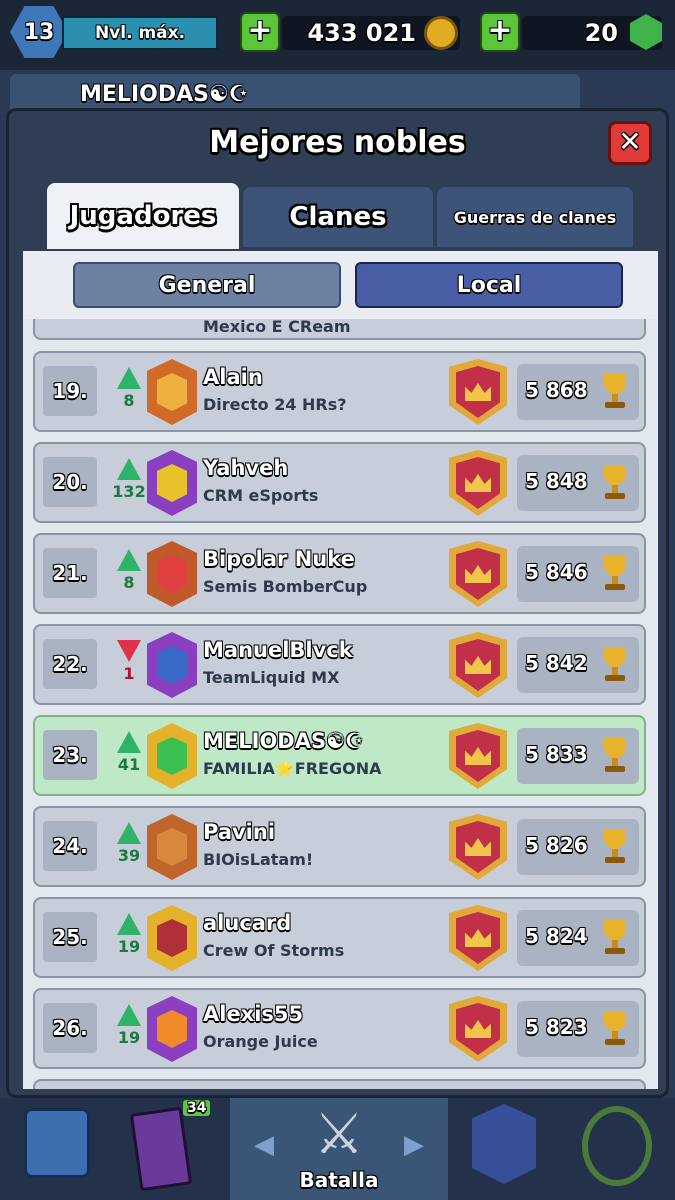 Image resolution: width=675 pixels, height=1200 pixels. Describe the element at coordinates (260, 32) in the screenshot. I see `buy-gold-button: +` at that location.